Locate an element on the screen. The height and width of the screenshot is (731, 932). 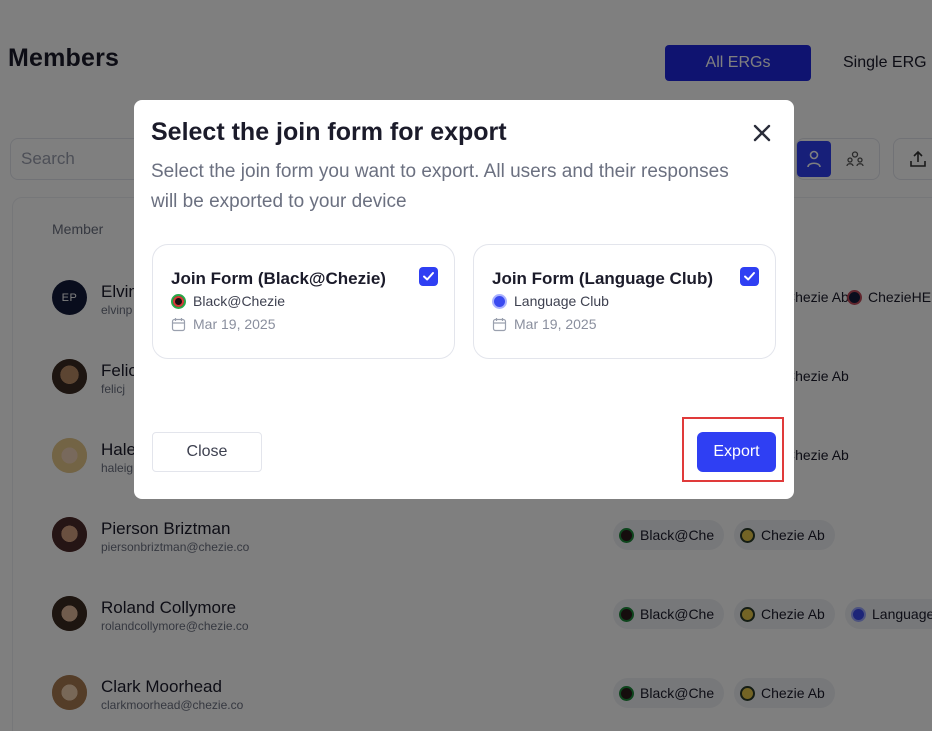
join-form-erg-name: Black@Chezie is located at coordinates (239, 301).